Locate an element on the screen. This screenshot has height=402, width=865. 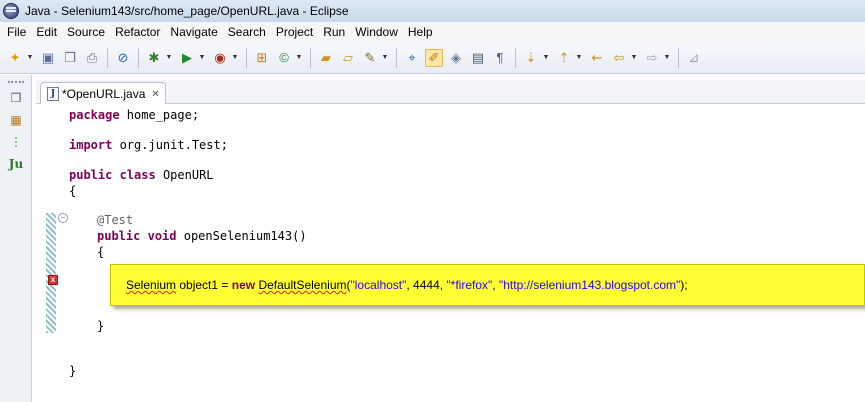
keyword: void is located at coordinates (162, 236).